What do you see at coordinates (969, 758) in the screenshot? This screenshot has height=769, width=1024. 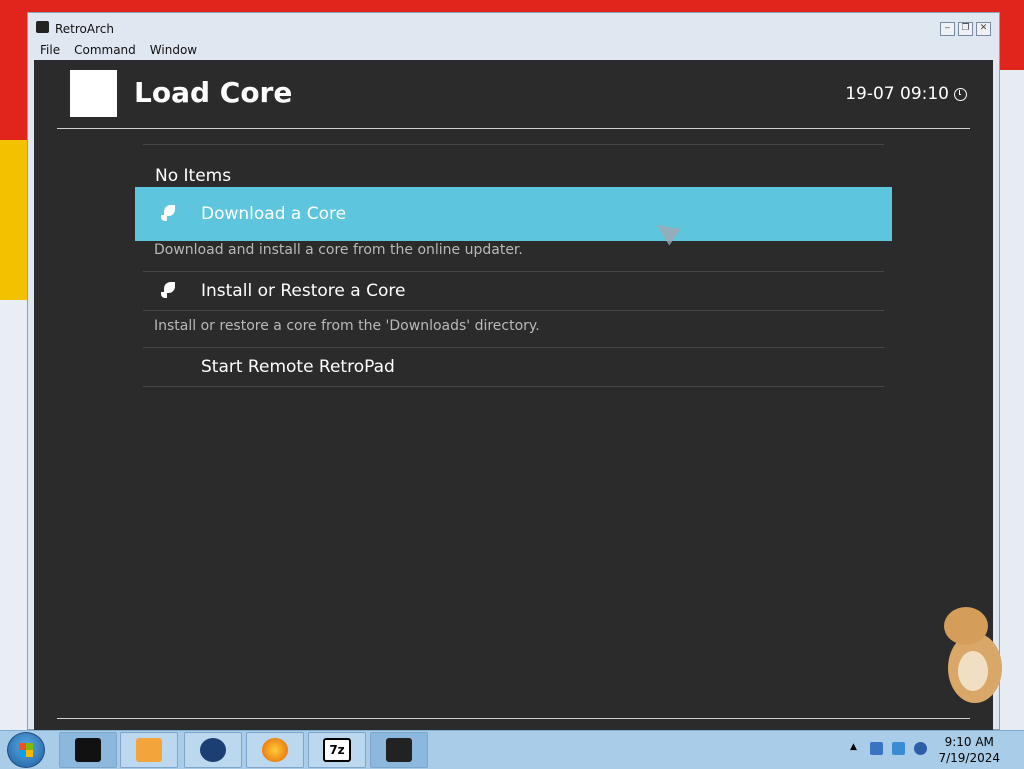 I see `taskbar-date: 7/19/2024` at bounding box center [969, 758].